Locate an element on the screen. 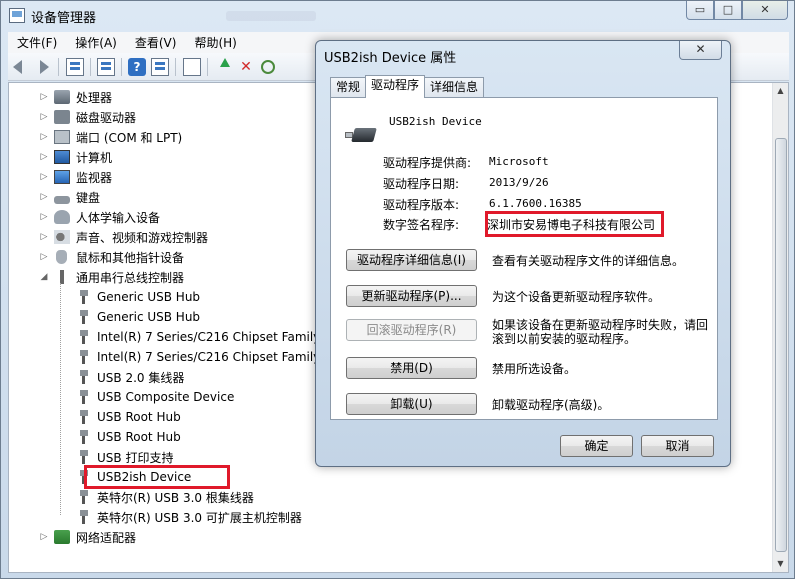 Image resolution: width=795 pixels, height=579 pixels. show-icon is located at coordinates (160, 67).